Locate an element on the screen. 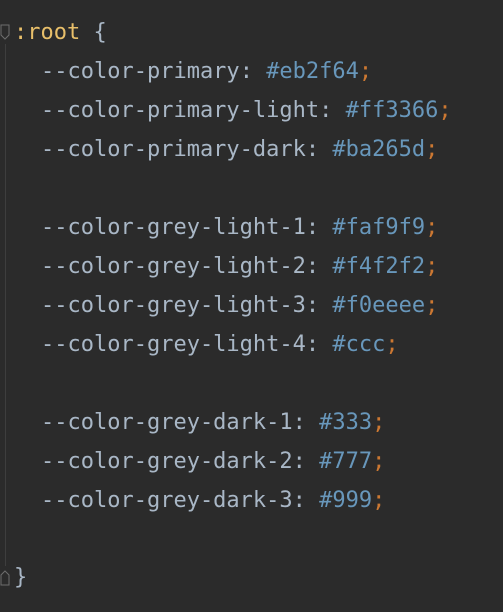 This screenshot has width=503, height=612. custom-property-name: --color-primary-light is located at coordinates (180, 110).